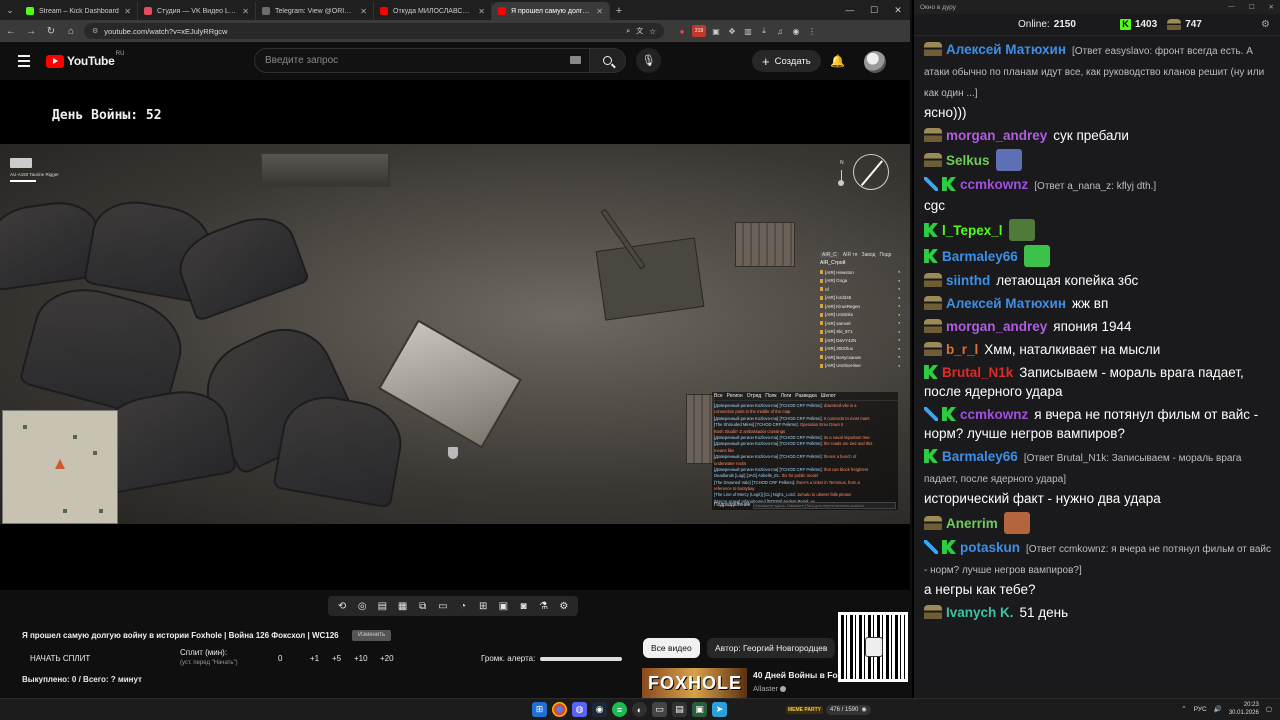  Describe the element at coordinates (579, 709) in the screenshot. I see `discord-icon: ◍` at that location.